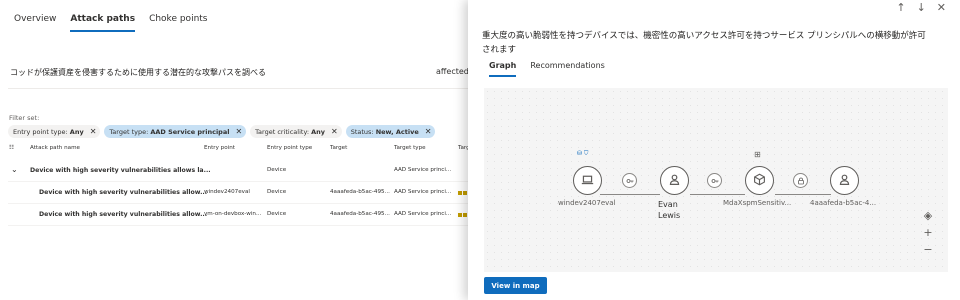 This screenshot has width=960, height=300. I want to click on zoom-in-icon: +, so click(928, 232).